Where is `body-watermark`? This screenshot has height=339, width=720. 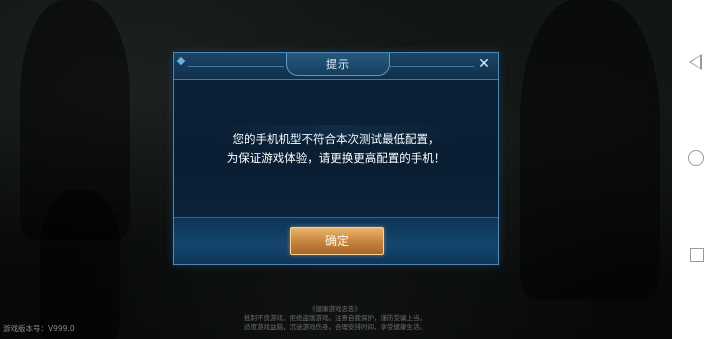 body-watermark is located at coordinates (336, 133).